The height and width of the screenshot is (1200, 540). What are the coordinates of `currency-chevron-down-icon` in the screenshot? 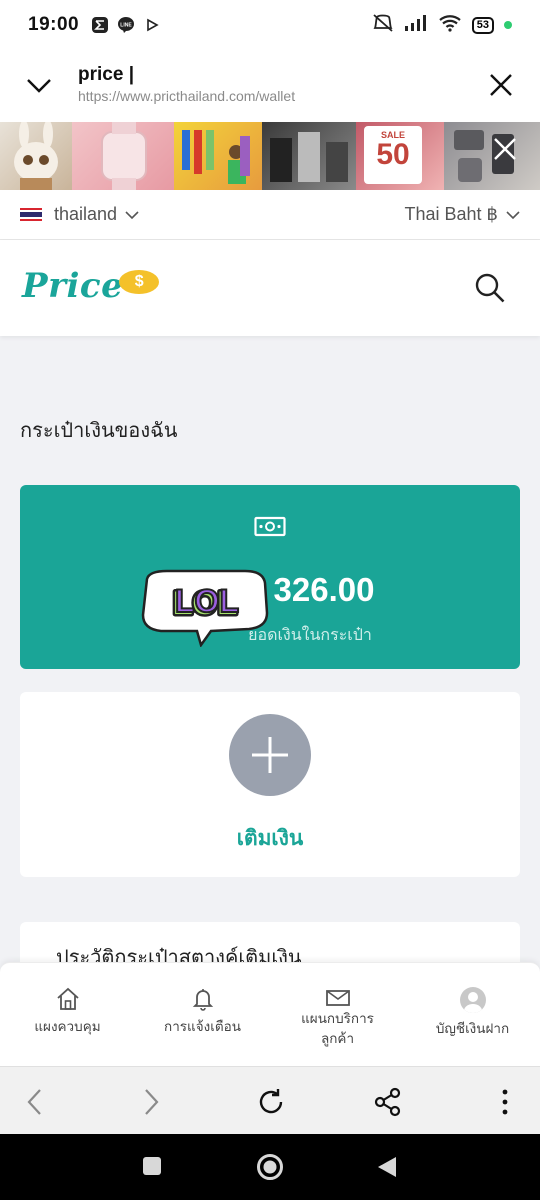 It's located at (513, 214).